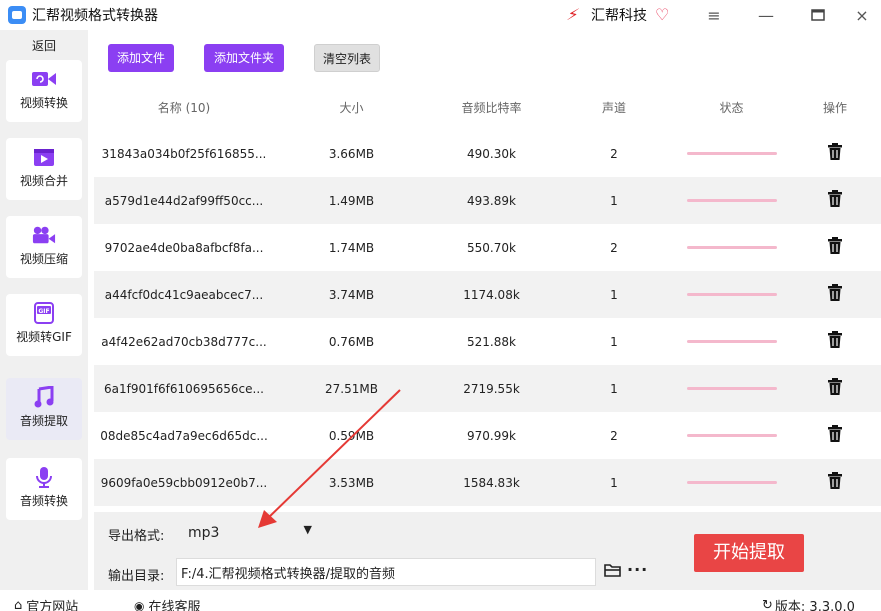 The image size is (881, 611). Describe the element at coordinates (43, 259) in the screenshot. I see `sidebar-item-label: 视频压缩` at that location.